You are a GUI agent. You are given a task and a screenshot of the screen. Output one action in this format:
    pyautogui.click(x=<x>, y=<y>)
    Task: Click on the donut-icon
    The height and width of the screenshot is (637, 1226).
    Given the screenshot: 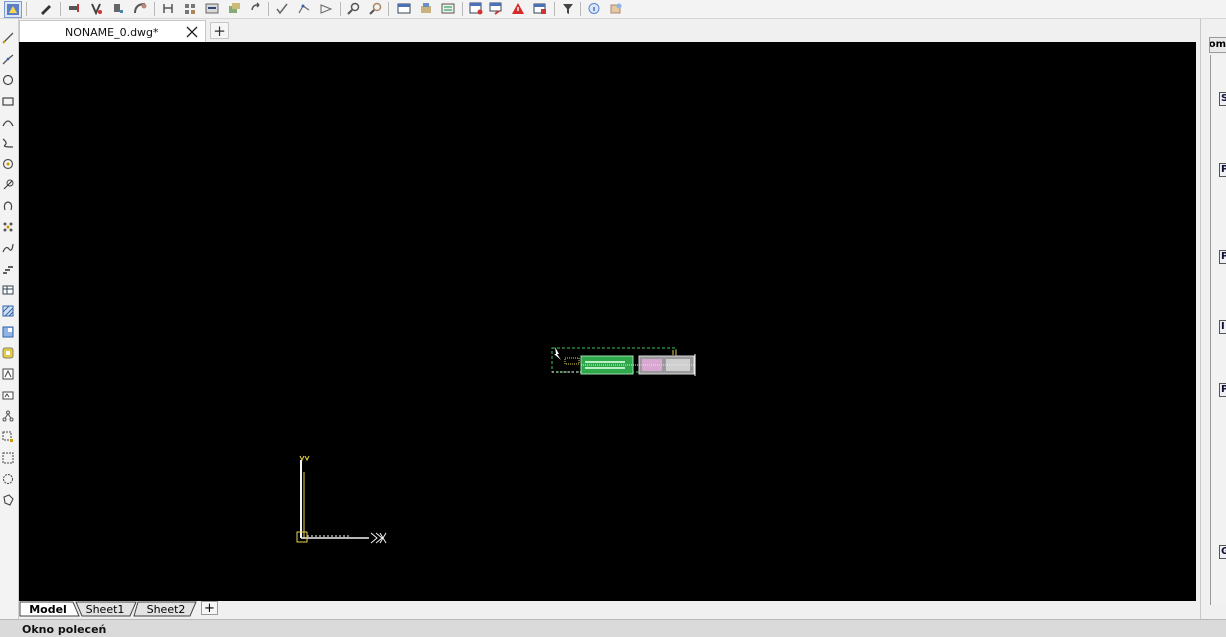 What is the action you would take?
    pyautogui.click(x=8, y=164)
    